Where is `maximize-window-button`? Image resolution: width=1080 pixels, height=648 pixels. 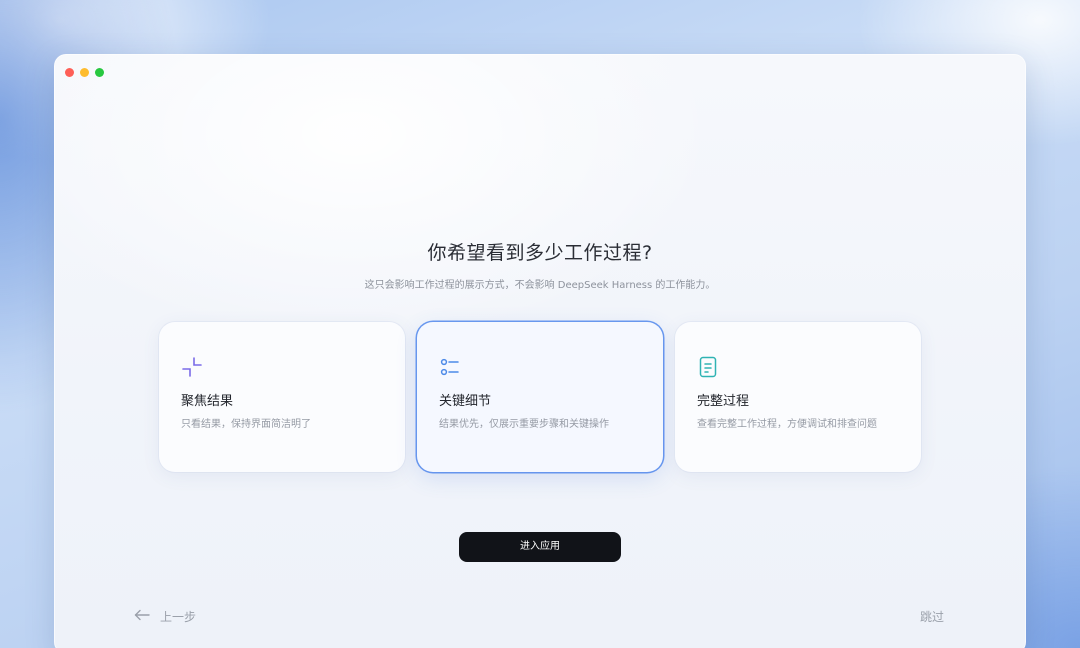 maximize-window-button is located at coordinates (99, 72).